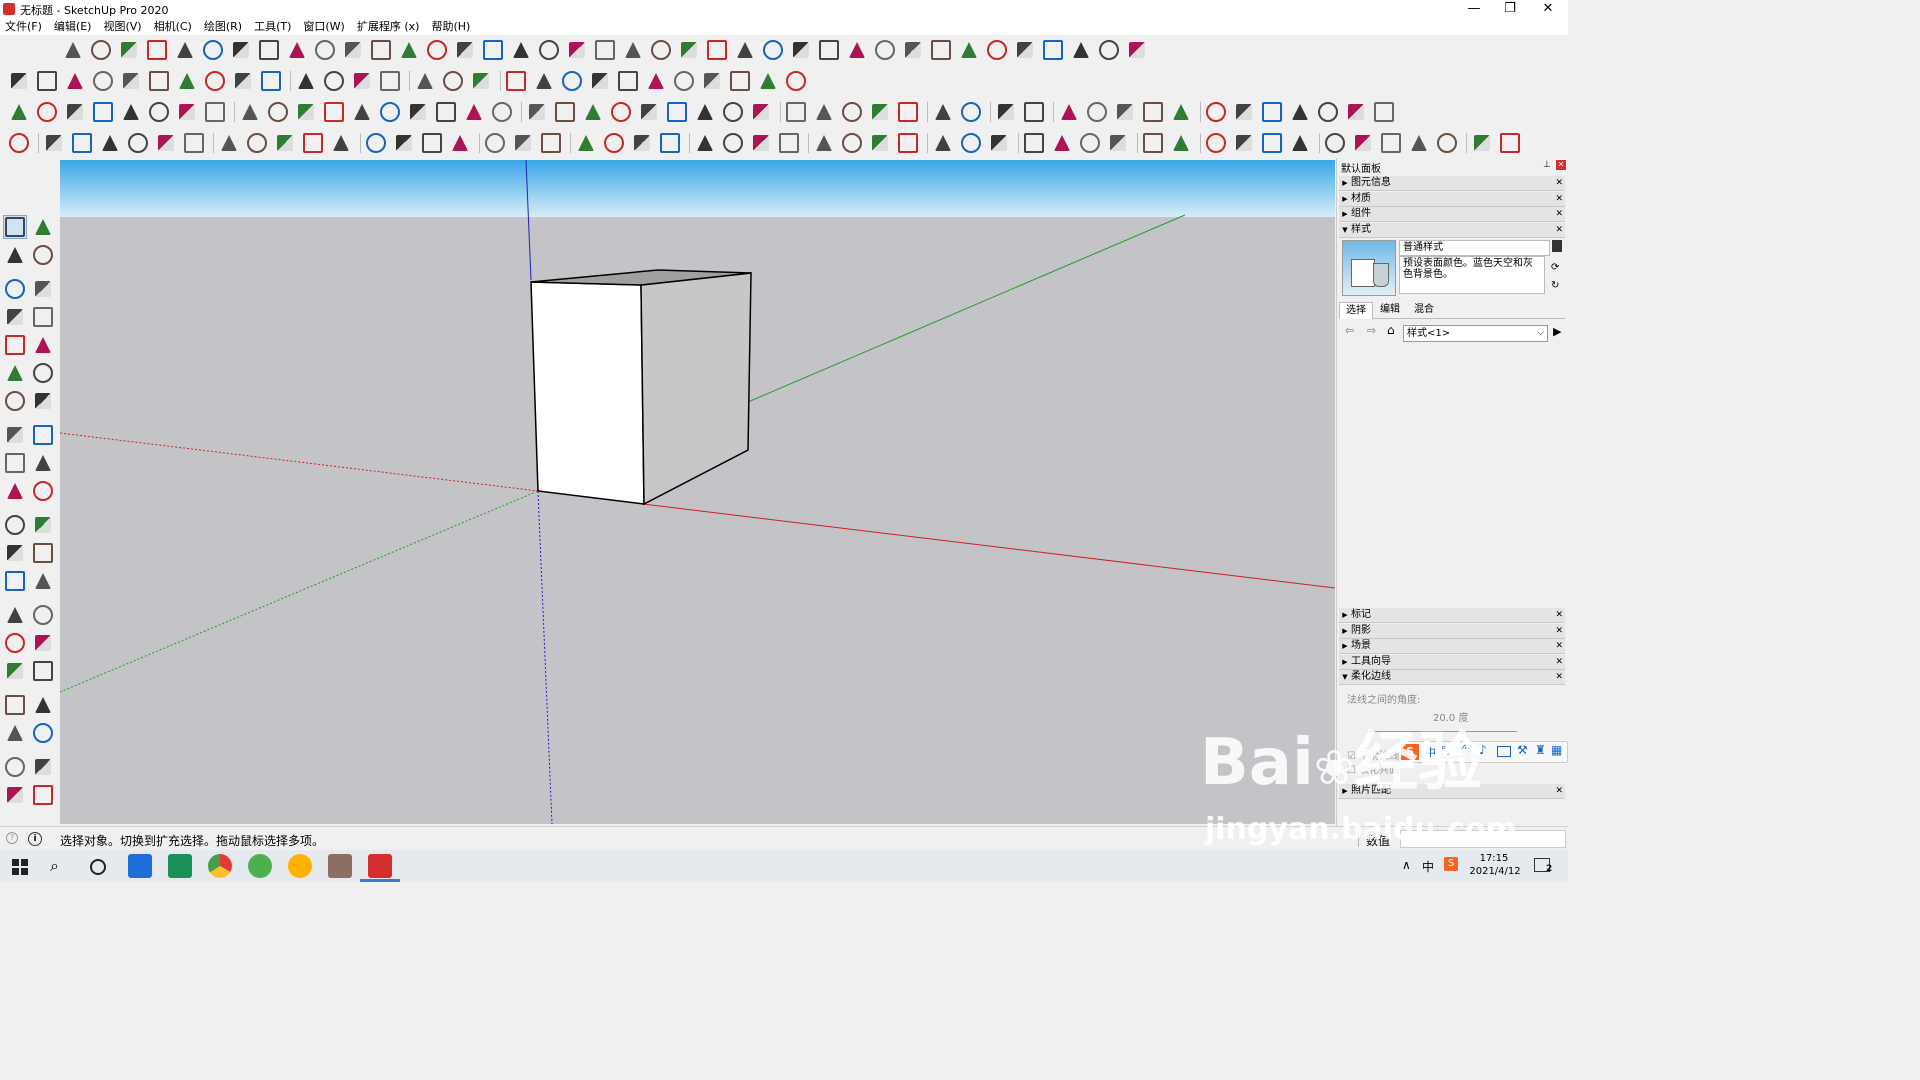 This screenshot has width=1920, height=1080. I want to click on left-tool-19-button, so click(15, 491).